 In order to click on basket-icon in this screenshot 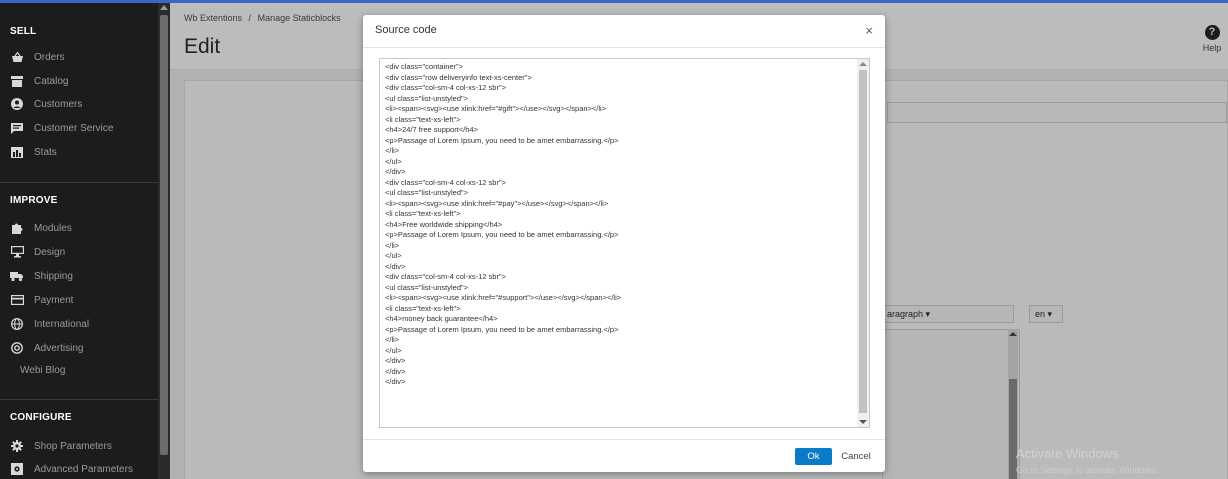, I will do `click(17, 57)`.